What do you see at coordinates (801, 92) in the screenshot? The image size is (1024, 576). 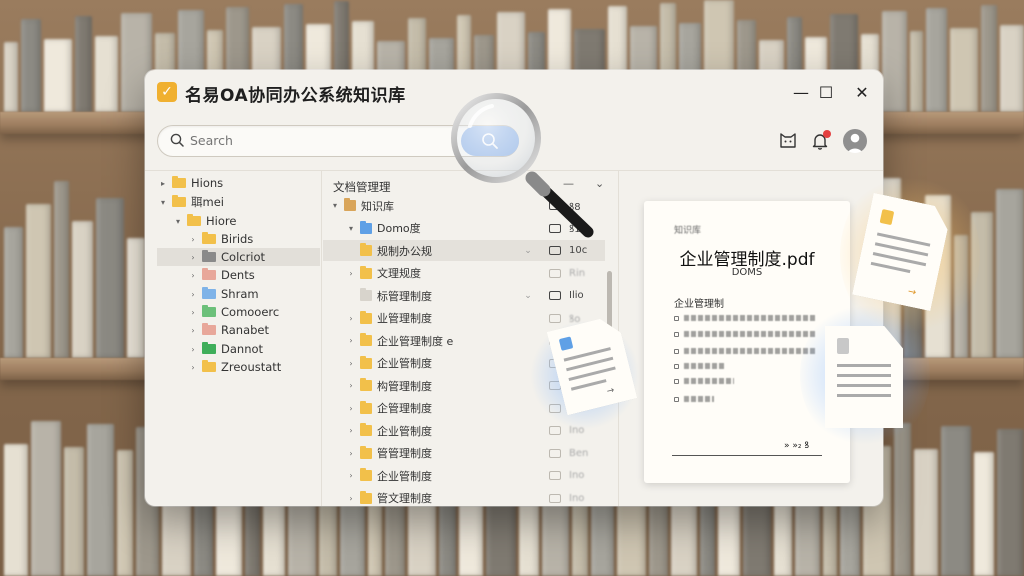 I see `minimize-button: —` at bounding box center [801, 92].